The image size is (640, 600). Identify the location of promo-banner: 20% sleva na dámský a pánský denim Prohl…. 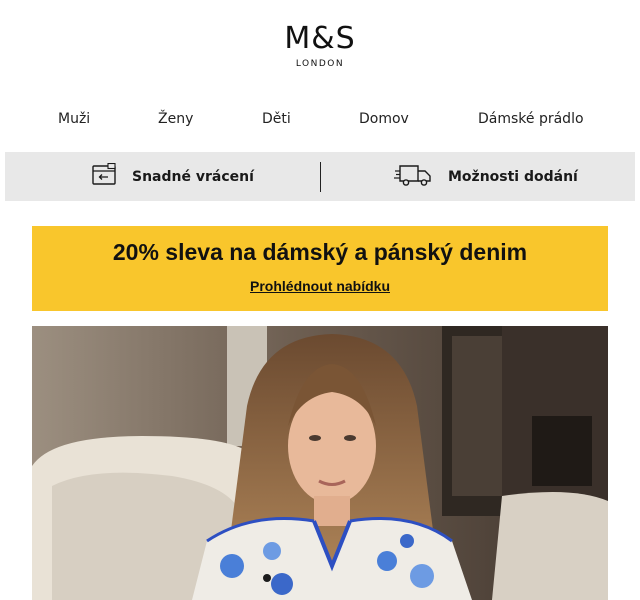
(320, 268).